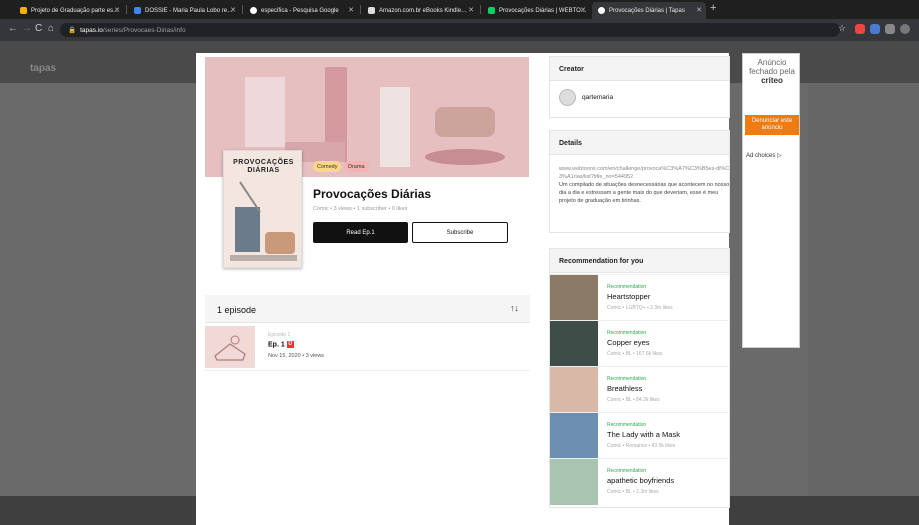  Describe the element at coordinates (450, 30) in the screenshot. I see `address-bar: 🔒 tapas.io/series/Provocaes-Dirias/info` at that location.